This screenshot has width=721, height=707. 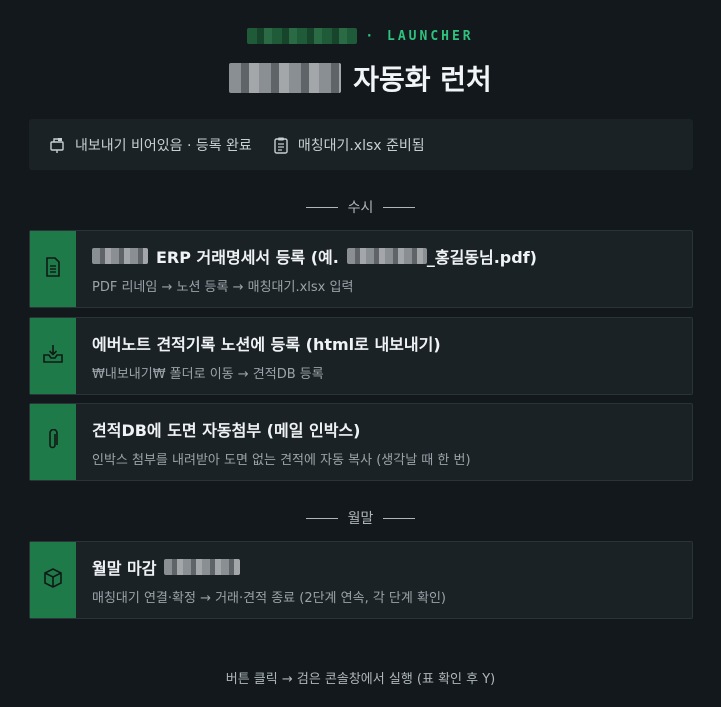 I want to click on card-subtitle: 인박스 첨부를 내려받아 도면 없는 견적에 자동 복사 (생각날 때 한 번), so click(x=281, y=460).